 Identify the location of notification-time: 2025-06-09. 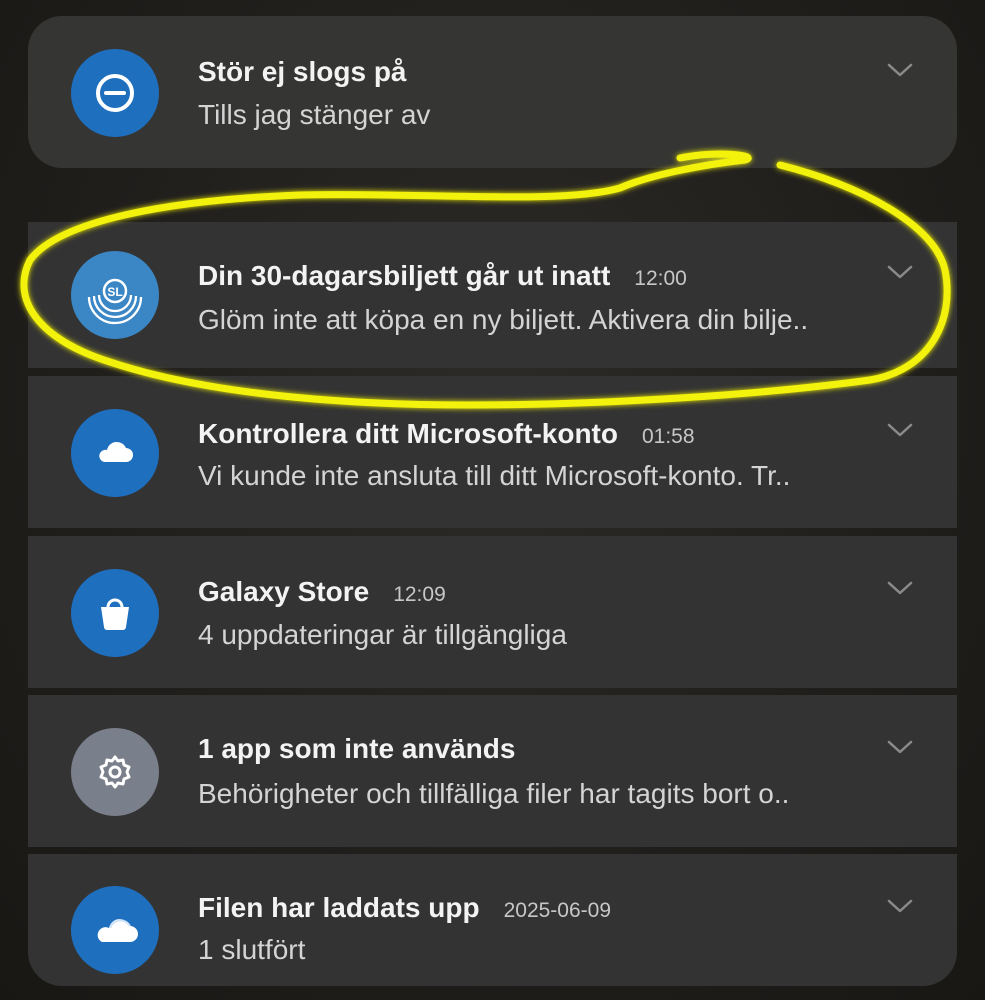
(557, 910).